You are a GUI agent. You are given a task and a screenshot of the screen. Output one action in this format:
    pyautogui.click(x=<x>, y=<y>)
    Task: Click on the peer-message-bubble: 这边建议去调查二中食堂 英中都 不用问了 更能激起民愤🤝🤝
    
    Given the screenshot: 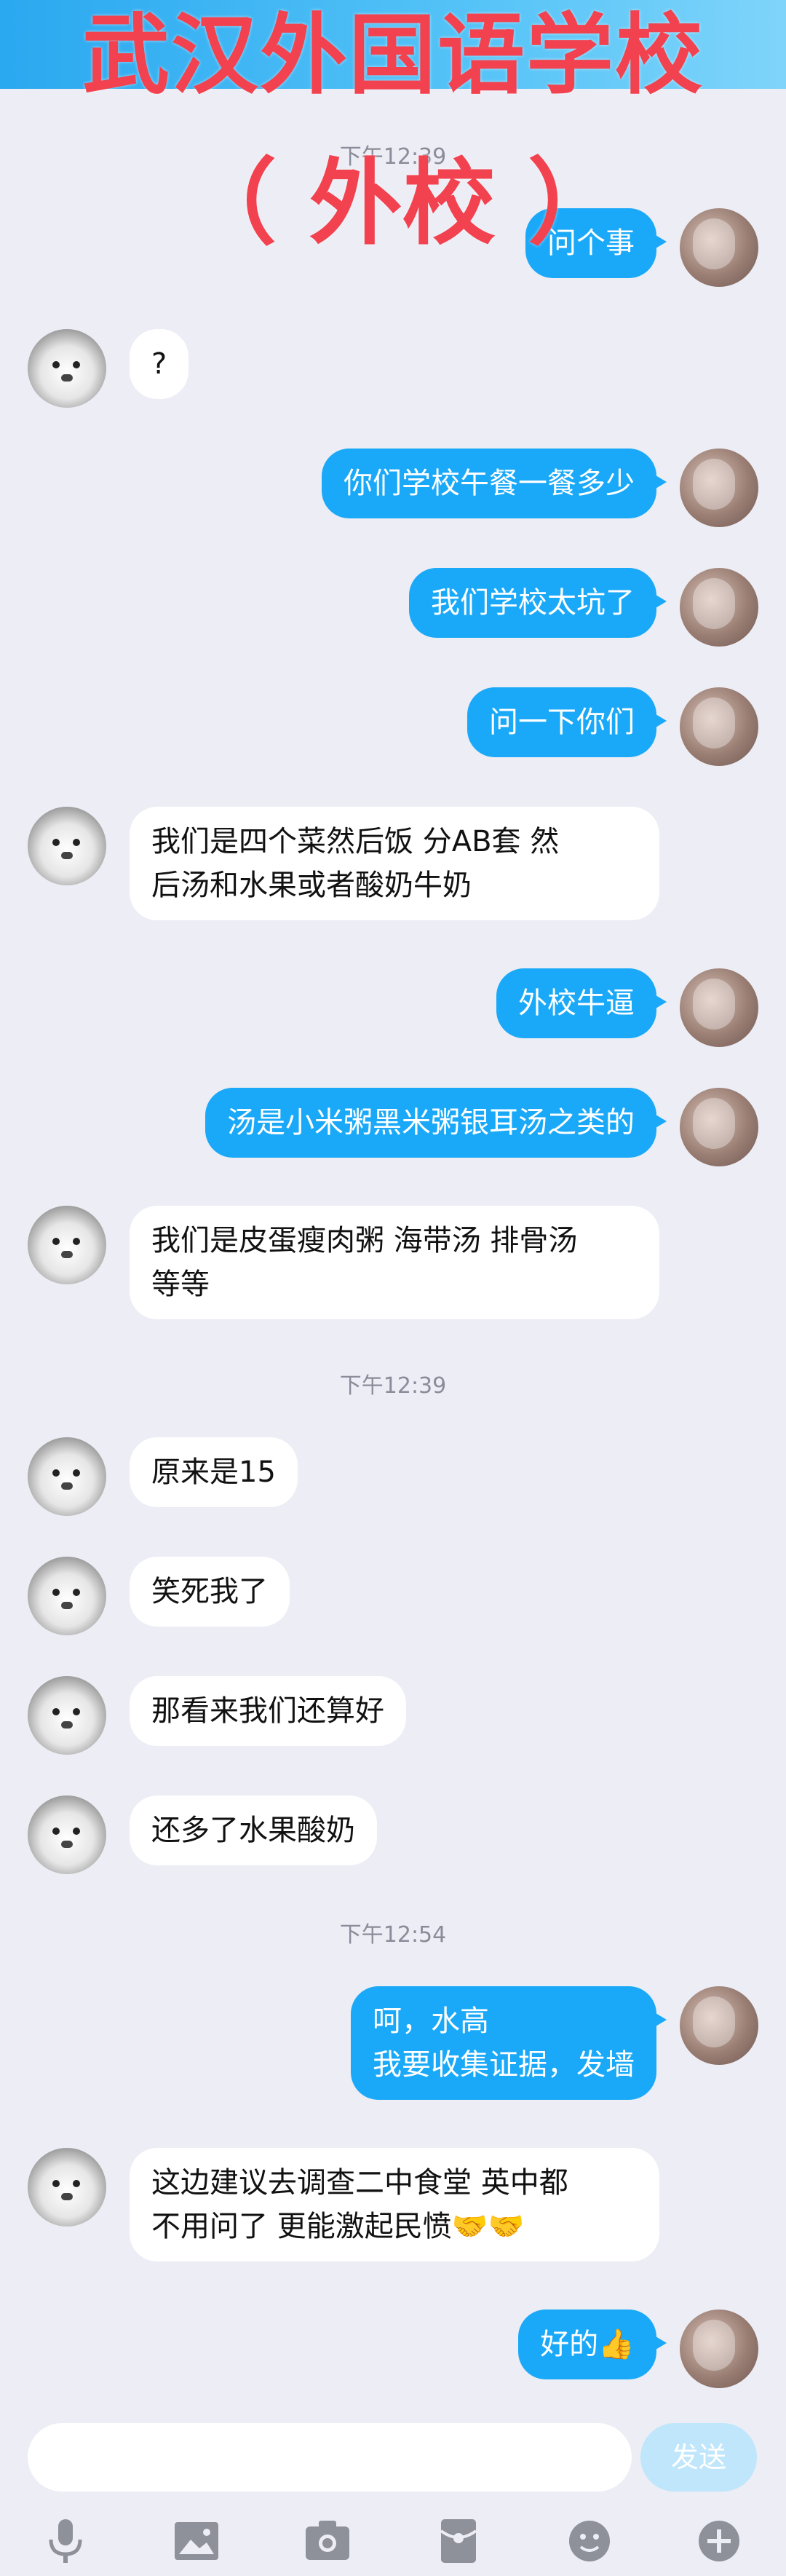 What is the action you would take?
    pyautogui.click(x=394, y=2205)
    